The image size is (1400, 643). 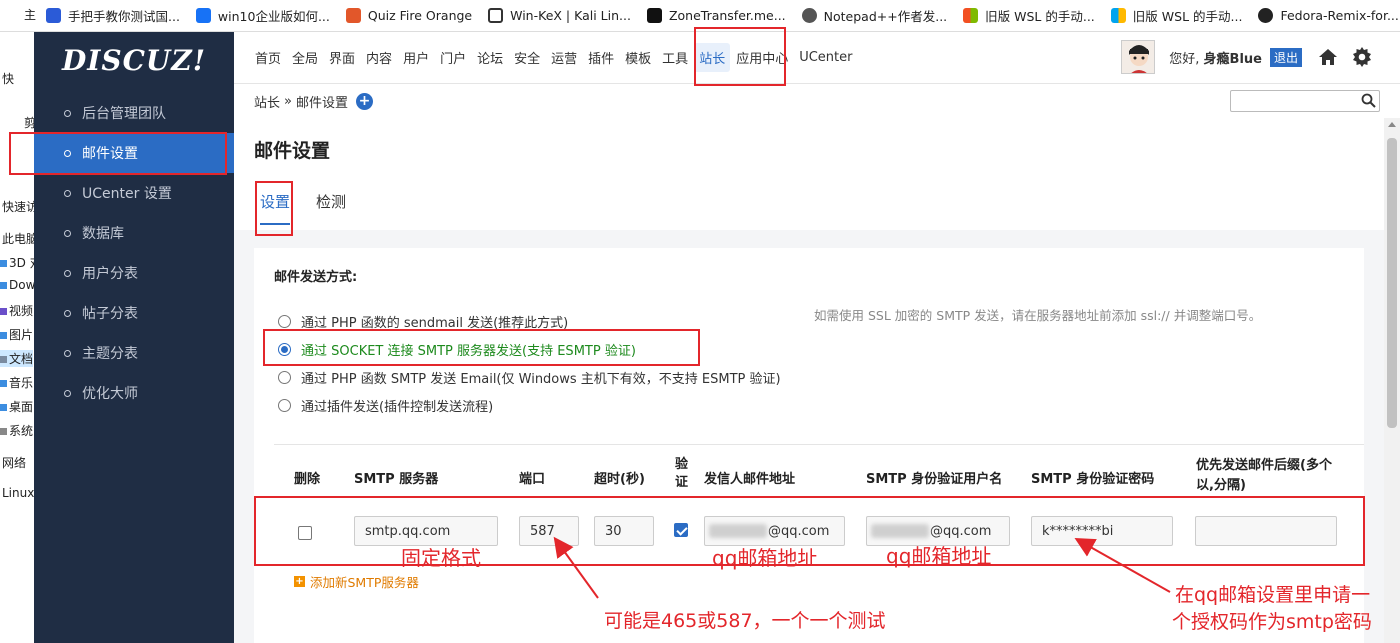 I want to click on sidebar-item-mail-settings: 邮件设置, so click(x=134, y=153).